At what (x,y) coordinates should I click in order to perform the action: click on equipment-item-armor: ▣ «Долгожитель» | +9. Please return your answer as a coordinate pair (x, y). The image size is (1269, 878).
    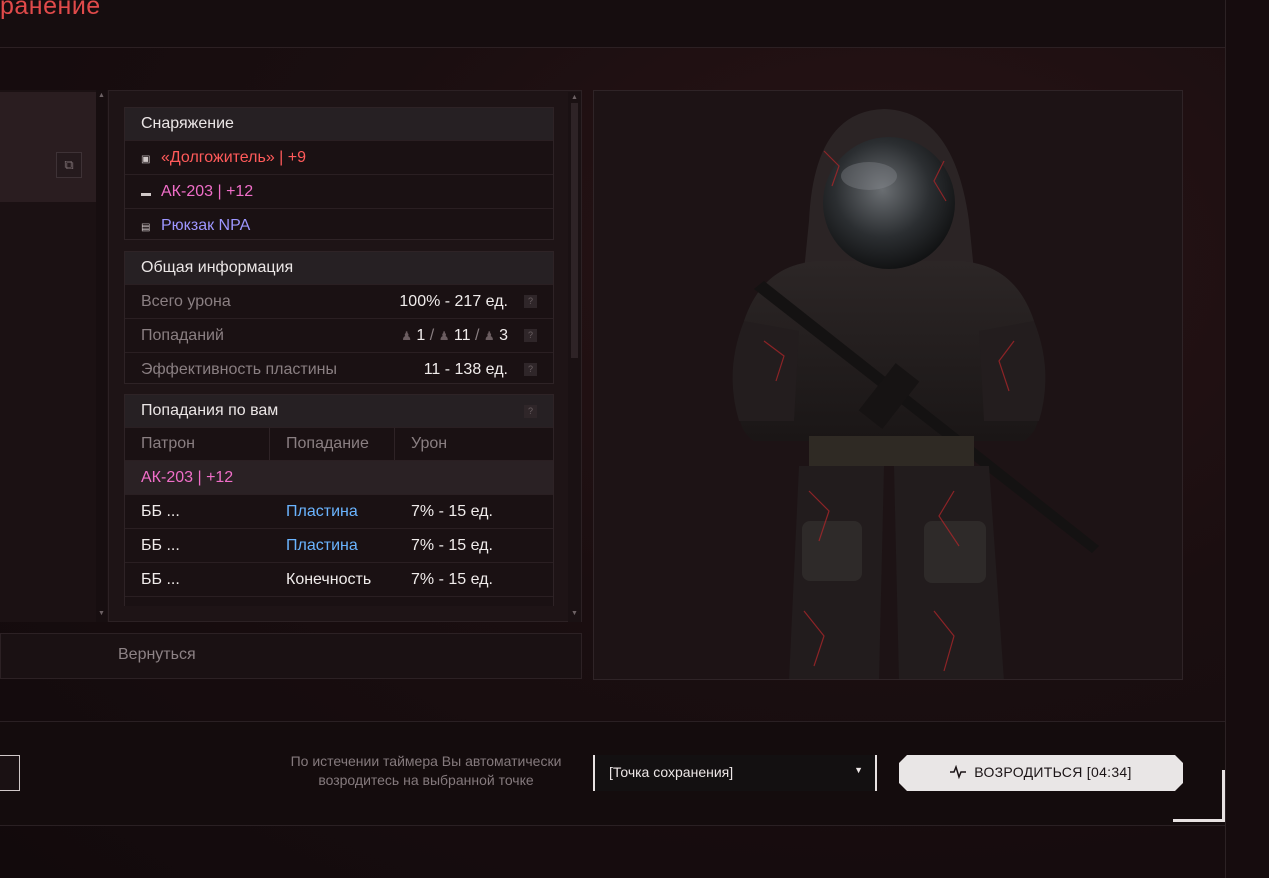
    Looking at the image, I should click on (339, 157).